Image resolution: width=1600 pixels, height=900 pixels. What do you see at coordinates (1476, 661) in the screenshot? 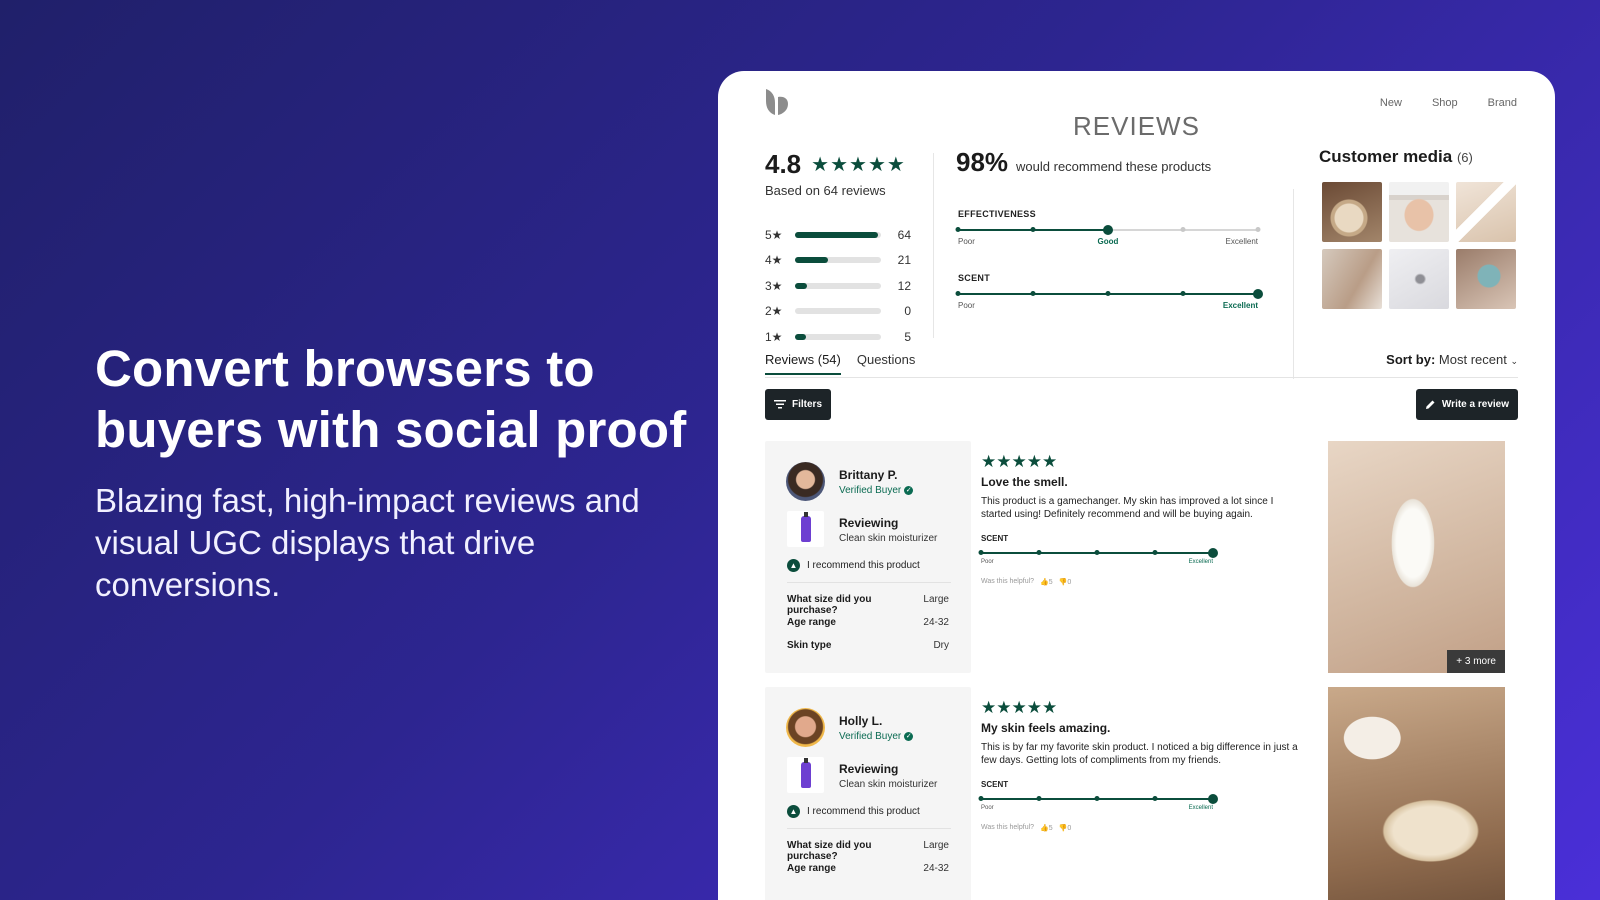
I see `more-photos-badge: + 3 more` at bounding box center [1476, 661].